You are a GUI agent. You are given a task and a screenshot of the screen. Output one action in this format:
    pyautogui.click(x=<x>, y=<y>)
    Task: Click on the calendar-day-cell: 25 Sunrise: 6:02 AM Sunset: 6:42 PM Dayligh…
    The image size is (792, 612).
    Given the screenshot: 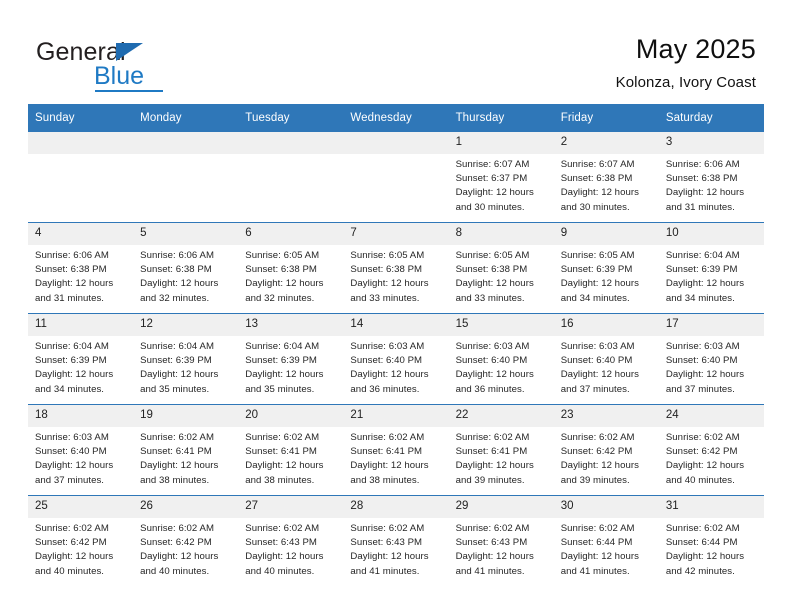 What is the action you would take?
    pyautogui.click(x=81, y=540)
    